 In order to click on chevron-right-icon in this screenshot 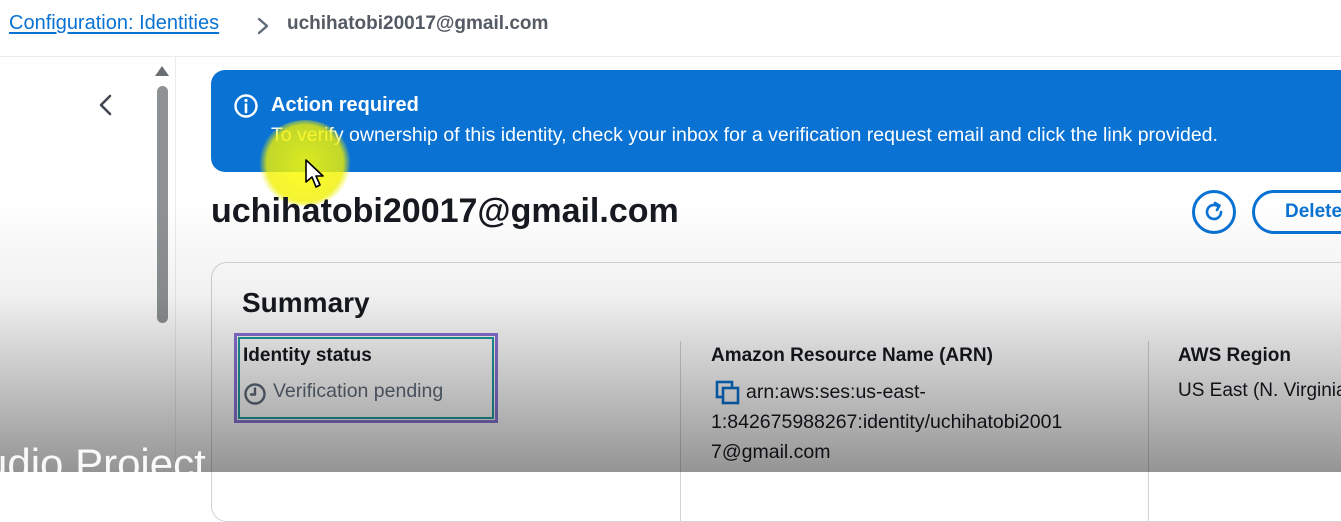, I will do `click(263, 26)`.